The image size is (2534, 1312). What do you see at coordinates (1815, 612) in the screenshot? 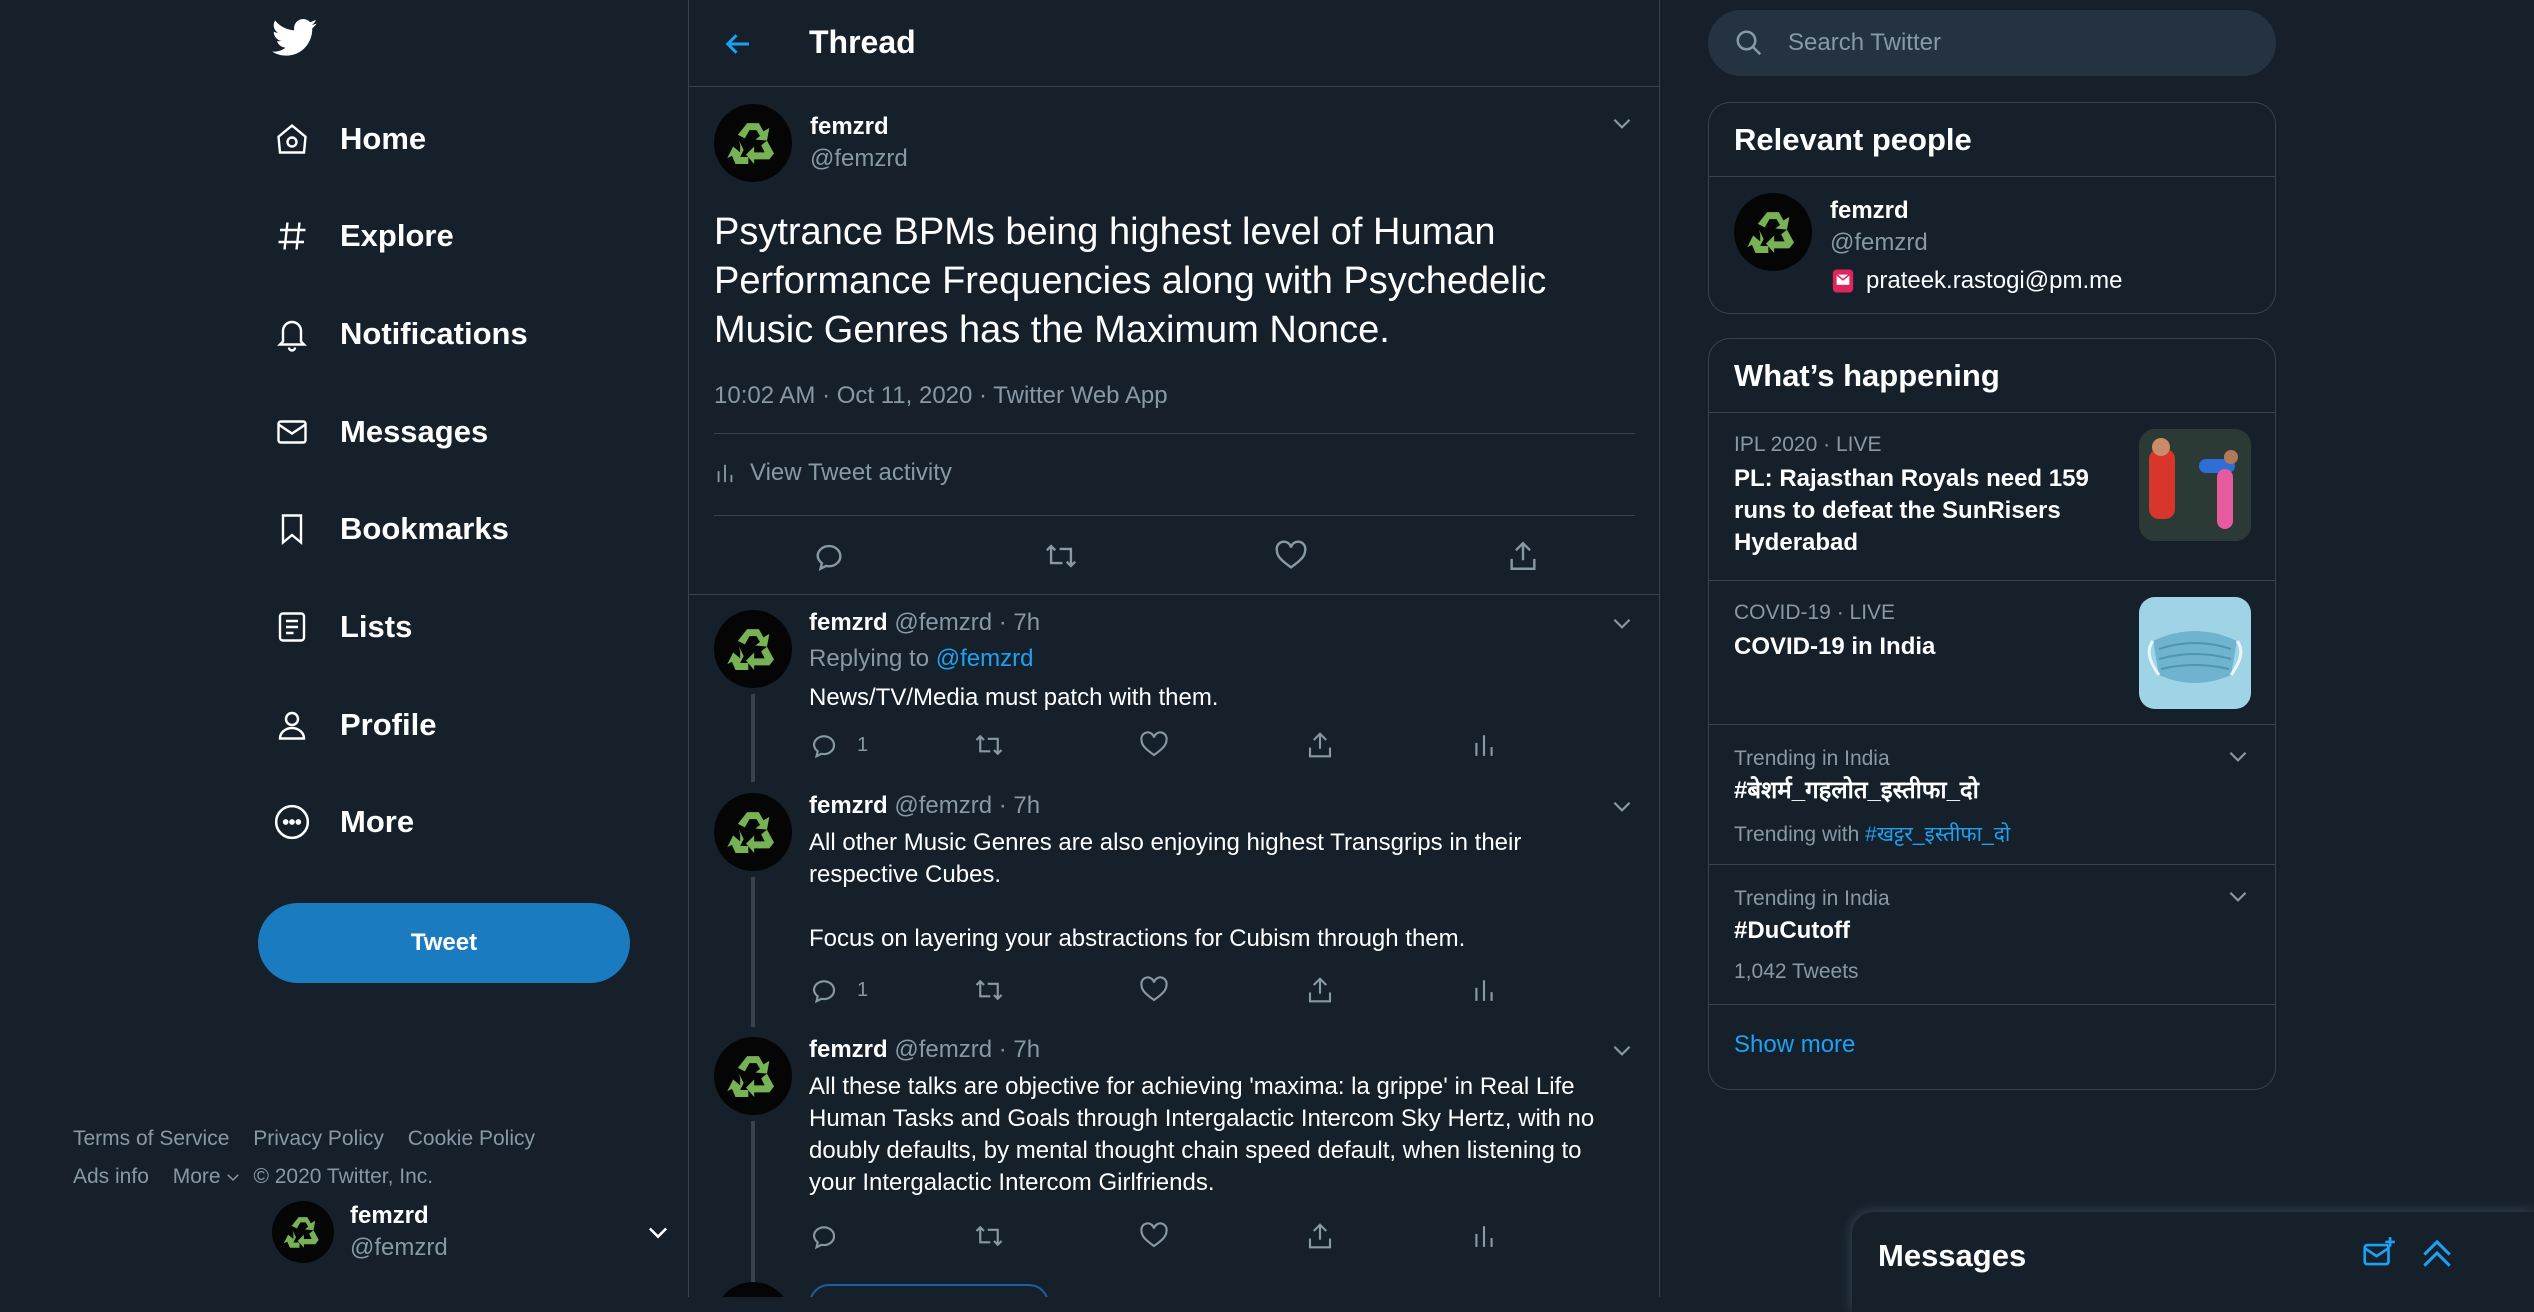
I see `trend-category: COVID-19 · LIVE` at bounding box center [1815, 612].